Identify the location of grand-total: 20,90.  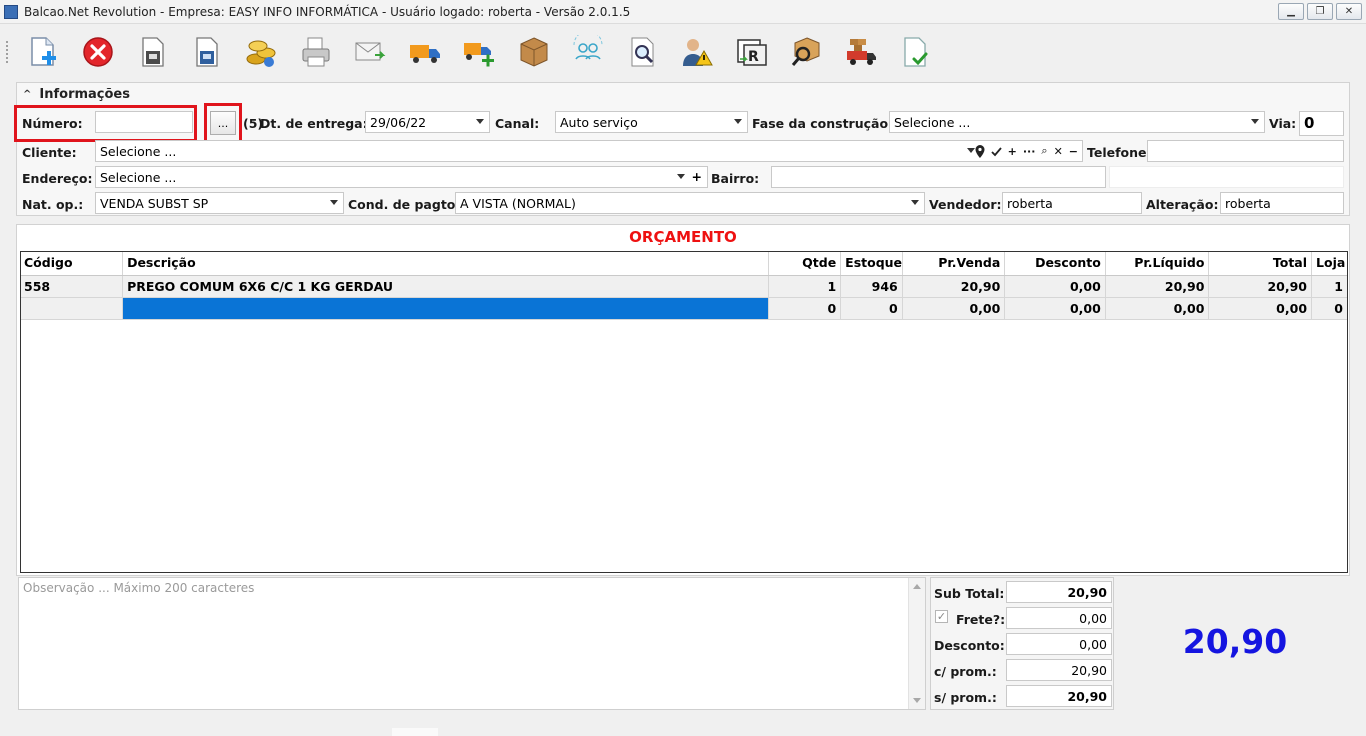
(1235, 641).